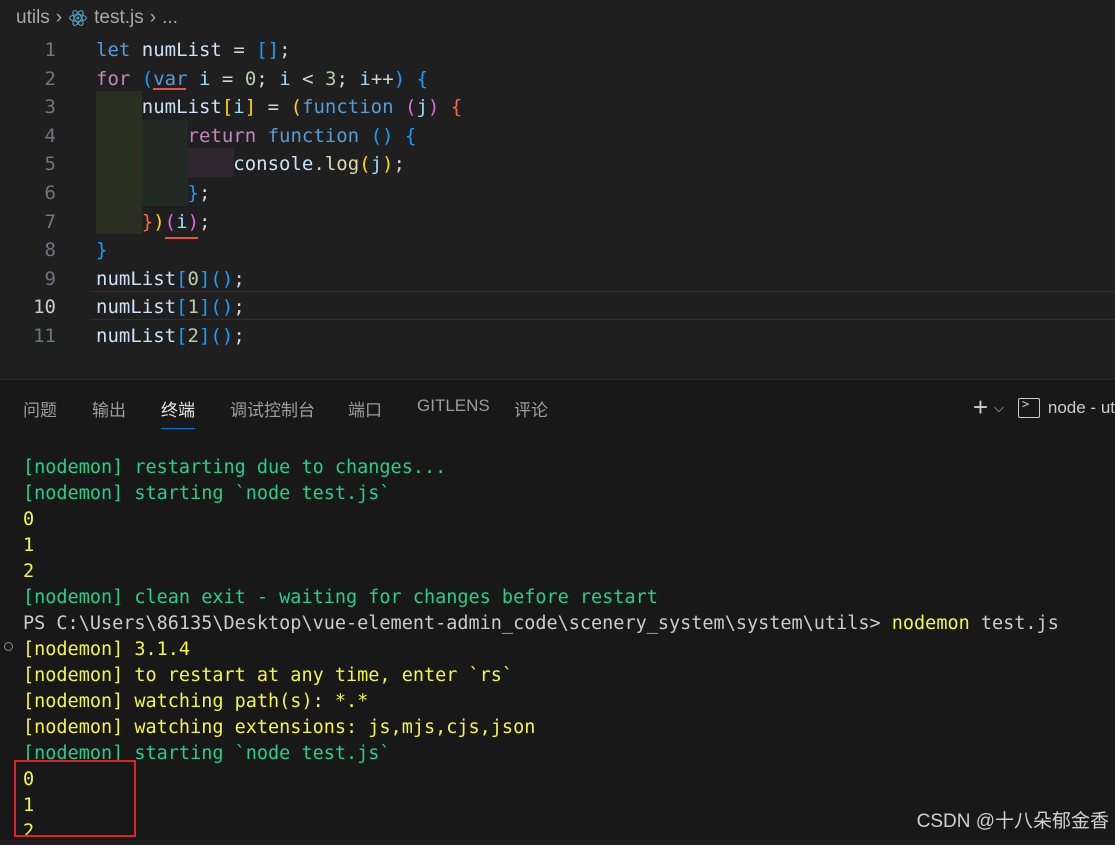  What do you see at coordinates (50, 221) in the screenshot?
I see `line-number: 7` at bounding box center [50, 221].